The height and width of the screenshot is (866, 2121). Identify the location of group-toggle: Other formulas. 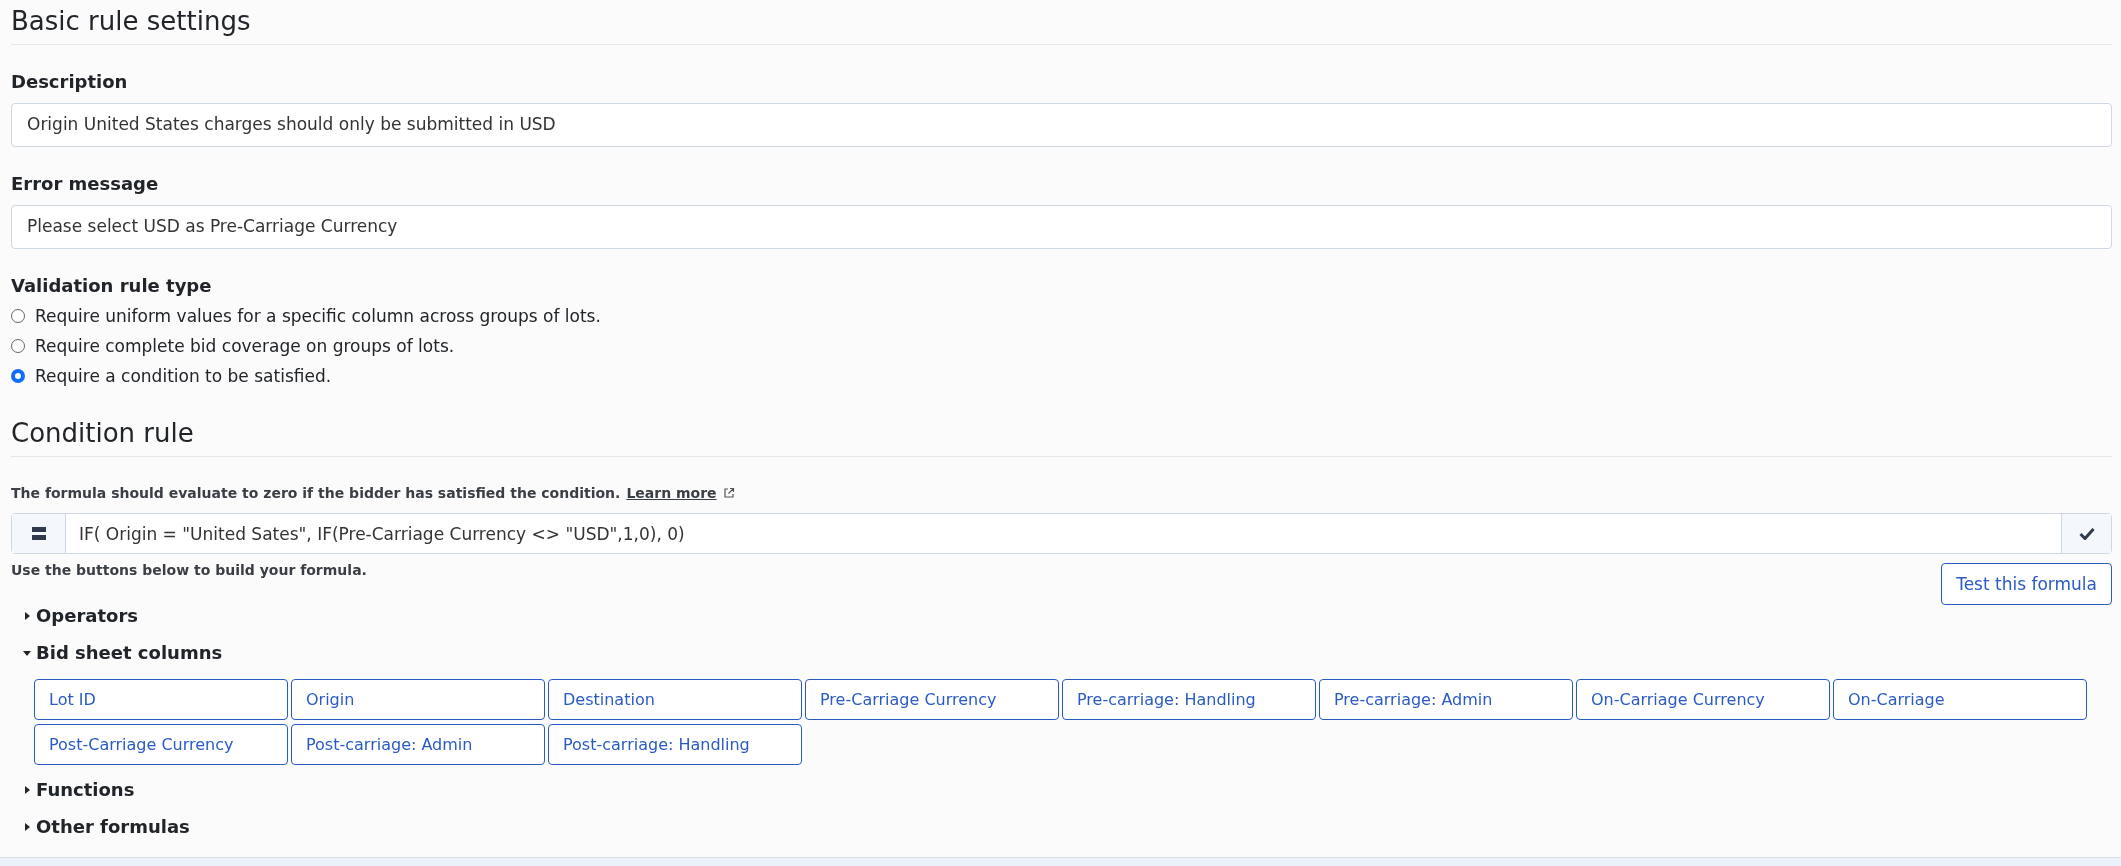
(106, 826).